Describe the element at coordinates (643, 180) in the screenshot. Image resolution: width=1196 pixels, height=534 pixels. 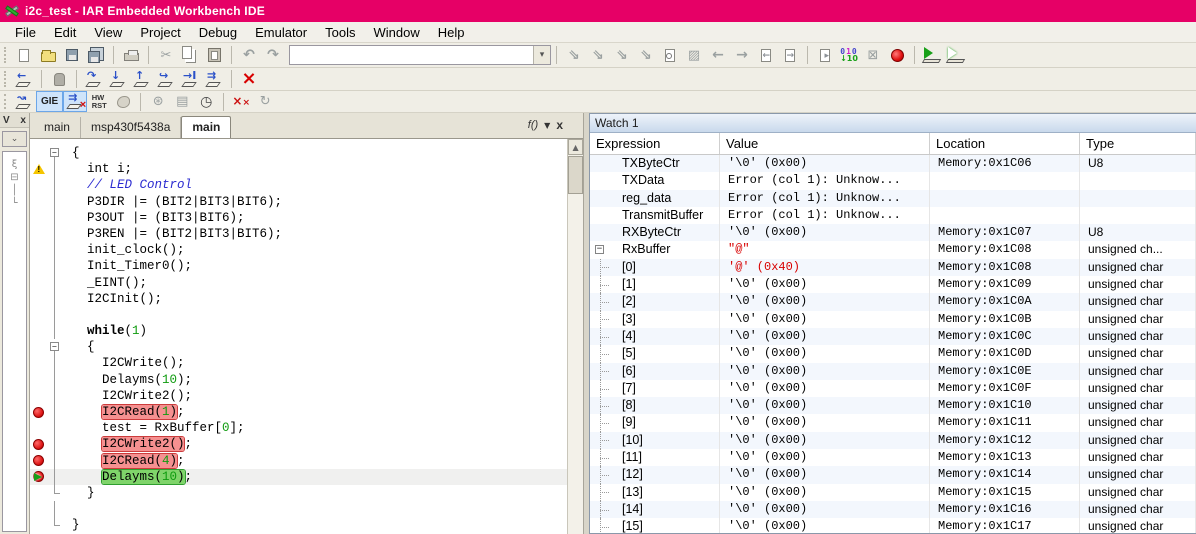
I see `watch-expression: TXData` at that location.